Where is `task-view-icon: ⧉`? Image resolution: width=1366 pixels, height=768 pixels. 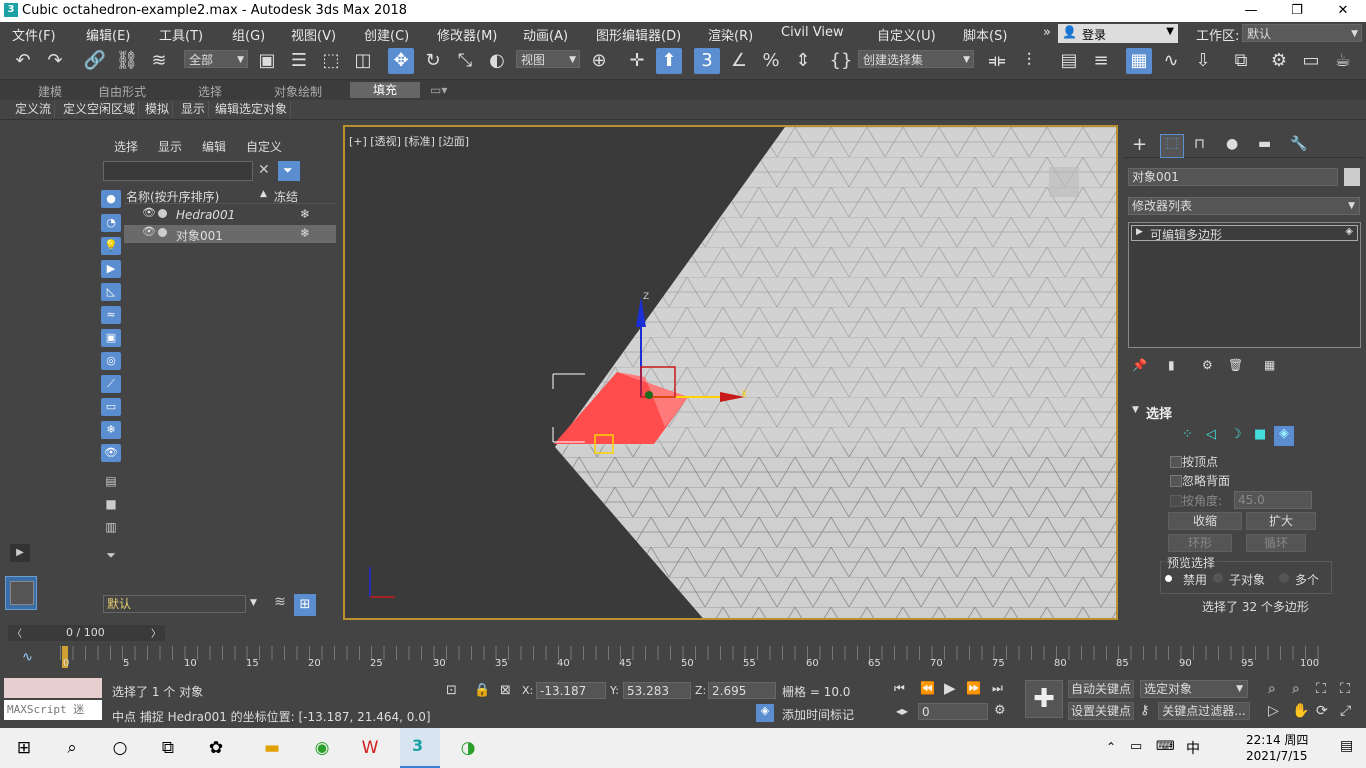 task-view-icon: ⧉ is located at coordinates (168, 748).